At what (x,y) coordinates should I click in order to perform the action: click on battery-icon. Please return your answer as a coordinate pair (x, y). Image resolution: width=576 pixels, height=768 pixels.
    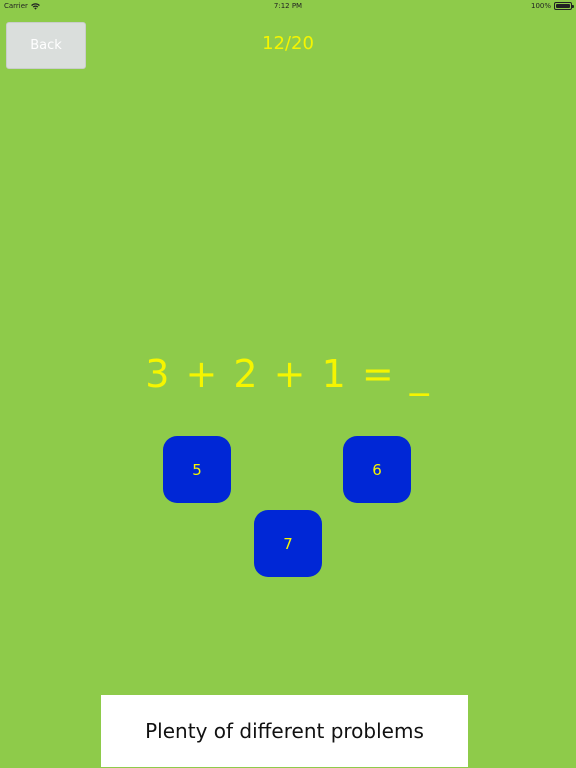
    Looking at the image, I should click on (564, 6).